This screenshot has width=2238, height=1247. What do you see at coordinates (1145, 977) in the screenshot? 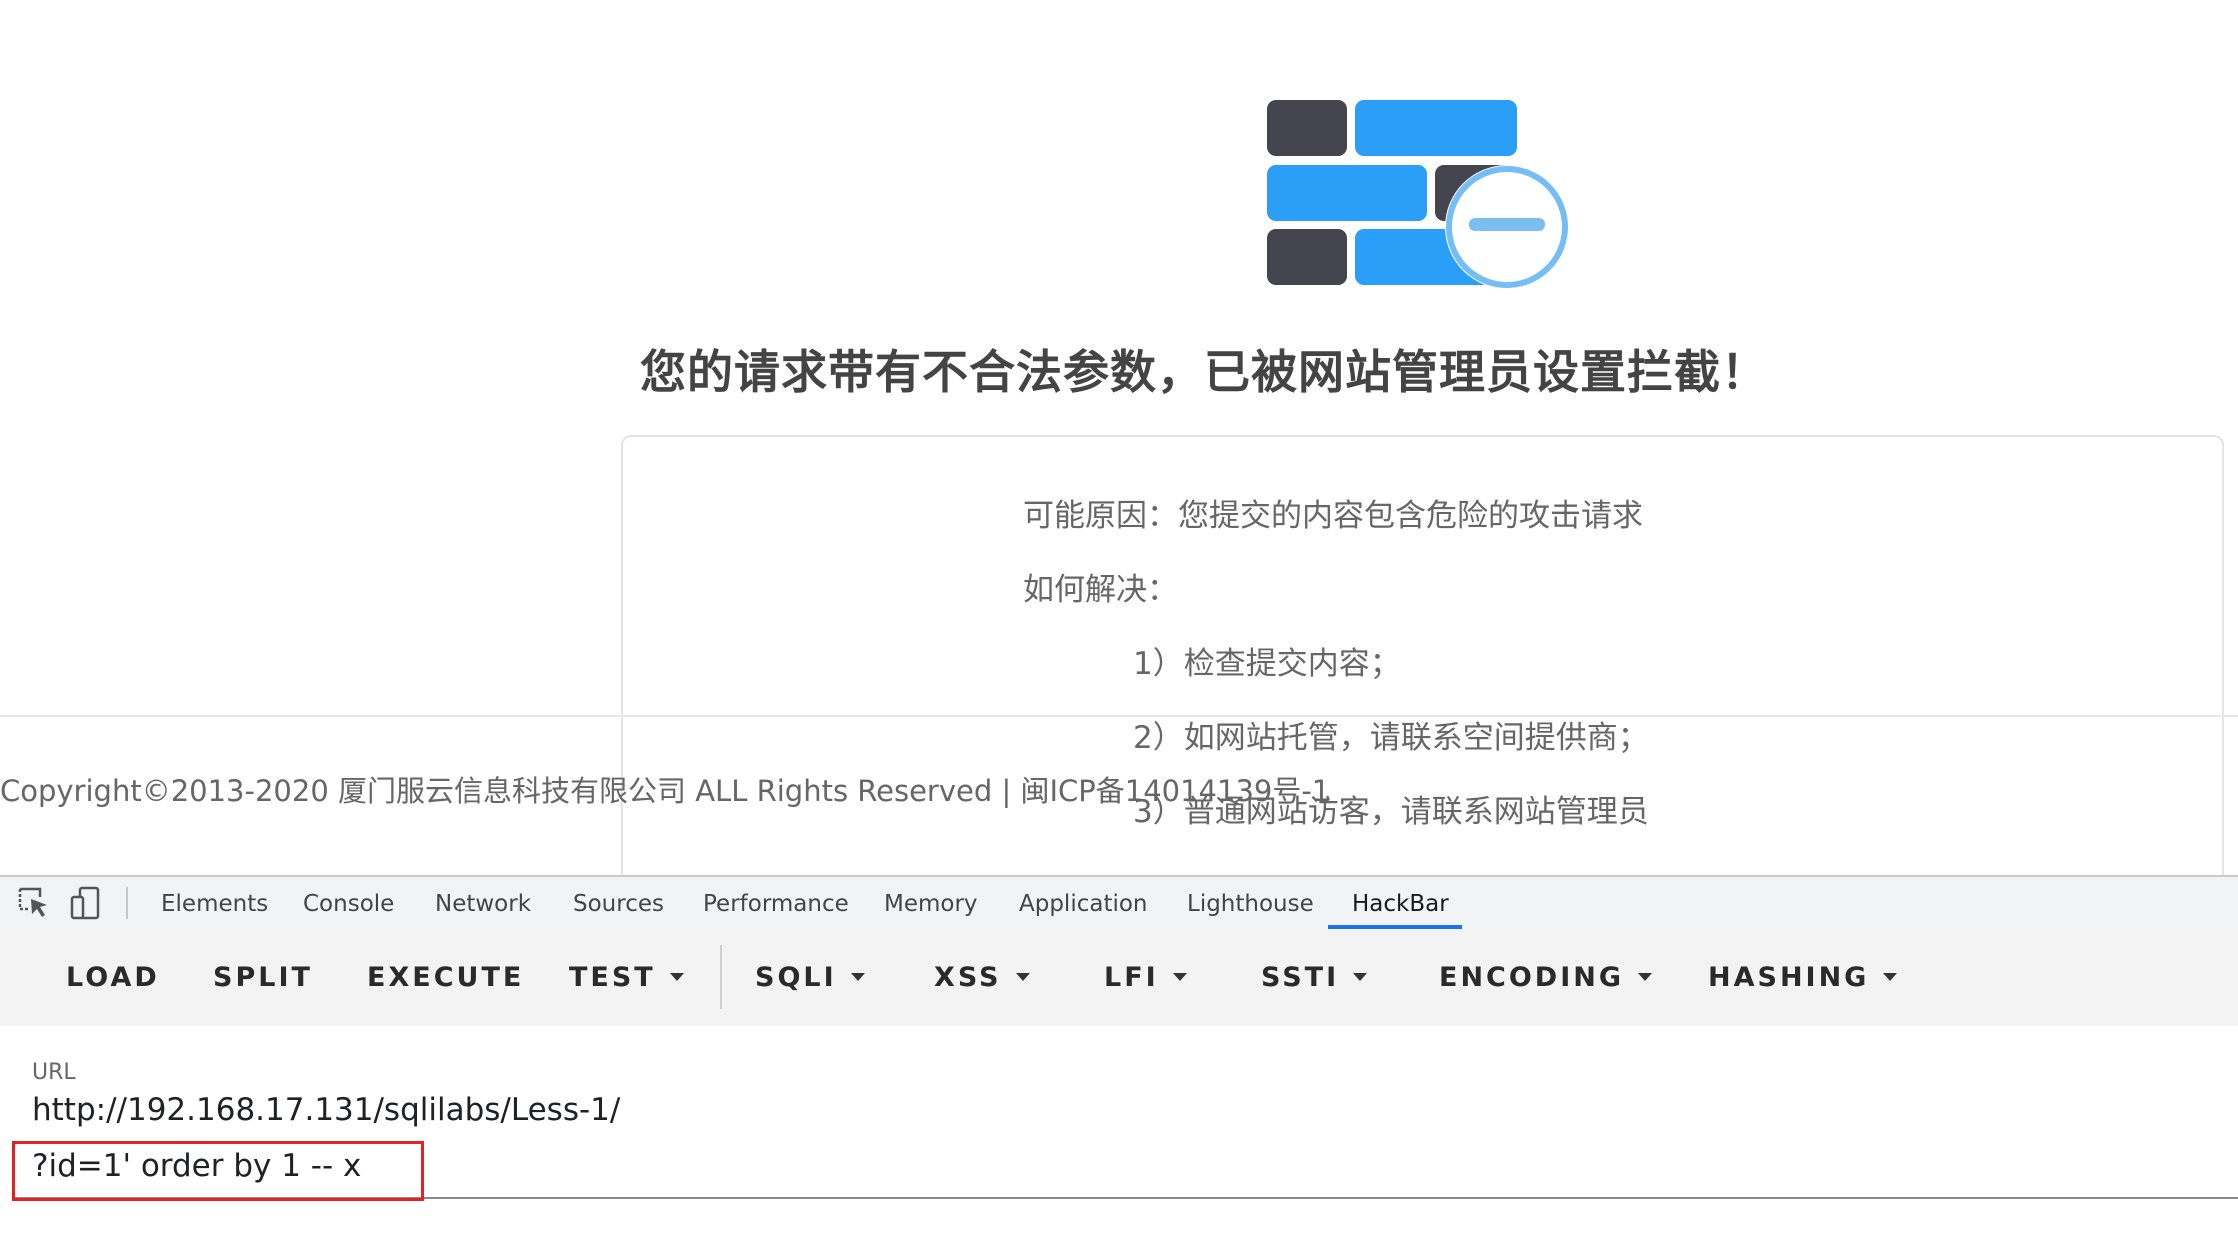
I see `lfi-dropdown: LFI` at bounding box center [1145, 977].